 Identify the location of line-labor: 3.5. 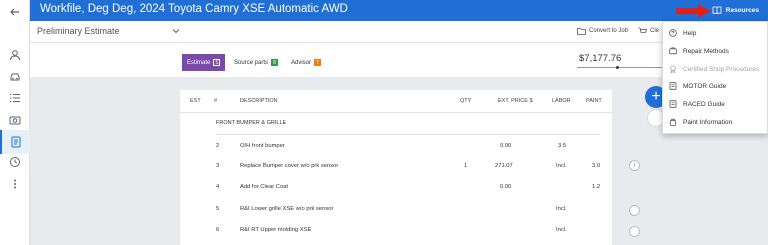
(562, 146).